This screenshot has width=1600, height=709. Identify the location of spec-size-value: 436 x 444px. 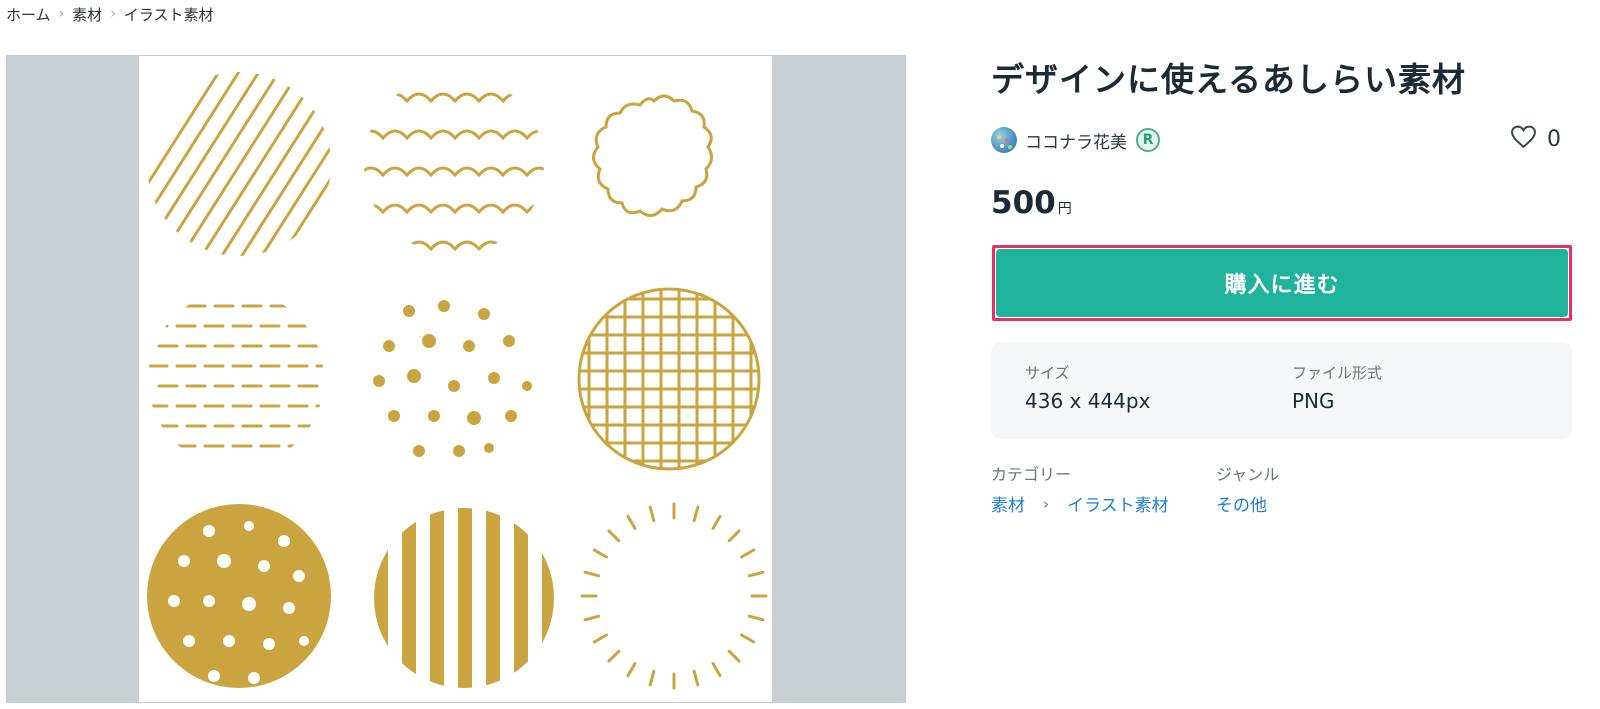
(1088, 401).